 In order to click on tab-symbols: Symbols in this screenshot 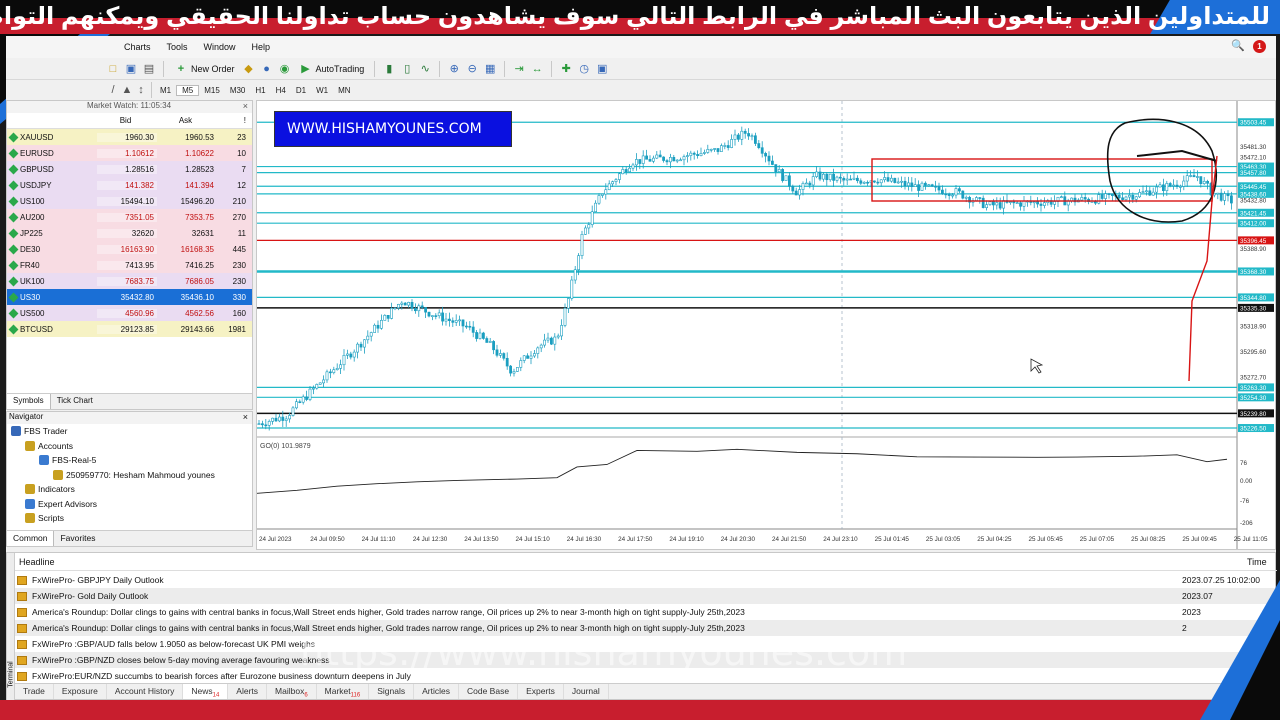, I will do `click(29, 401)`.